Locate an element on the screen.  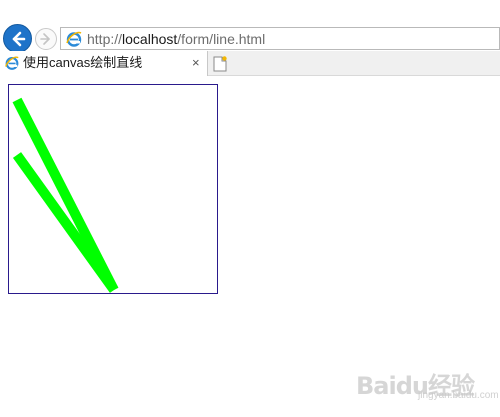
new-tab-button is located at coordinates (220, 63).